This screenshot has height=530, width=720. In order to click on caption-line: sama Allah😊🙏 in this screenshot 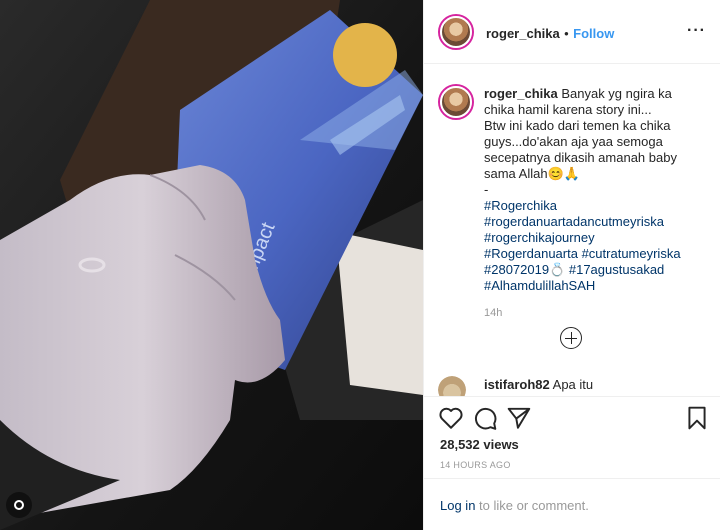, I will do `click(532, 173)`.